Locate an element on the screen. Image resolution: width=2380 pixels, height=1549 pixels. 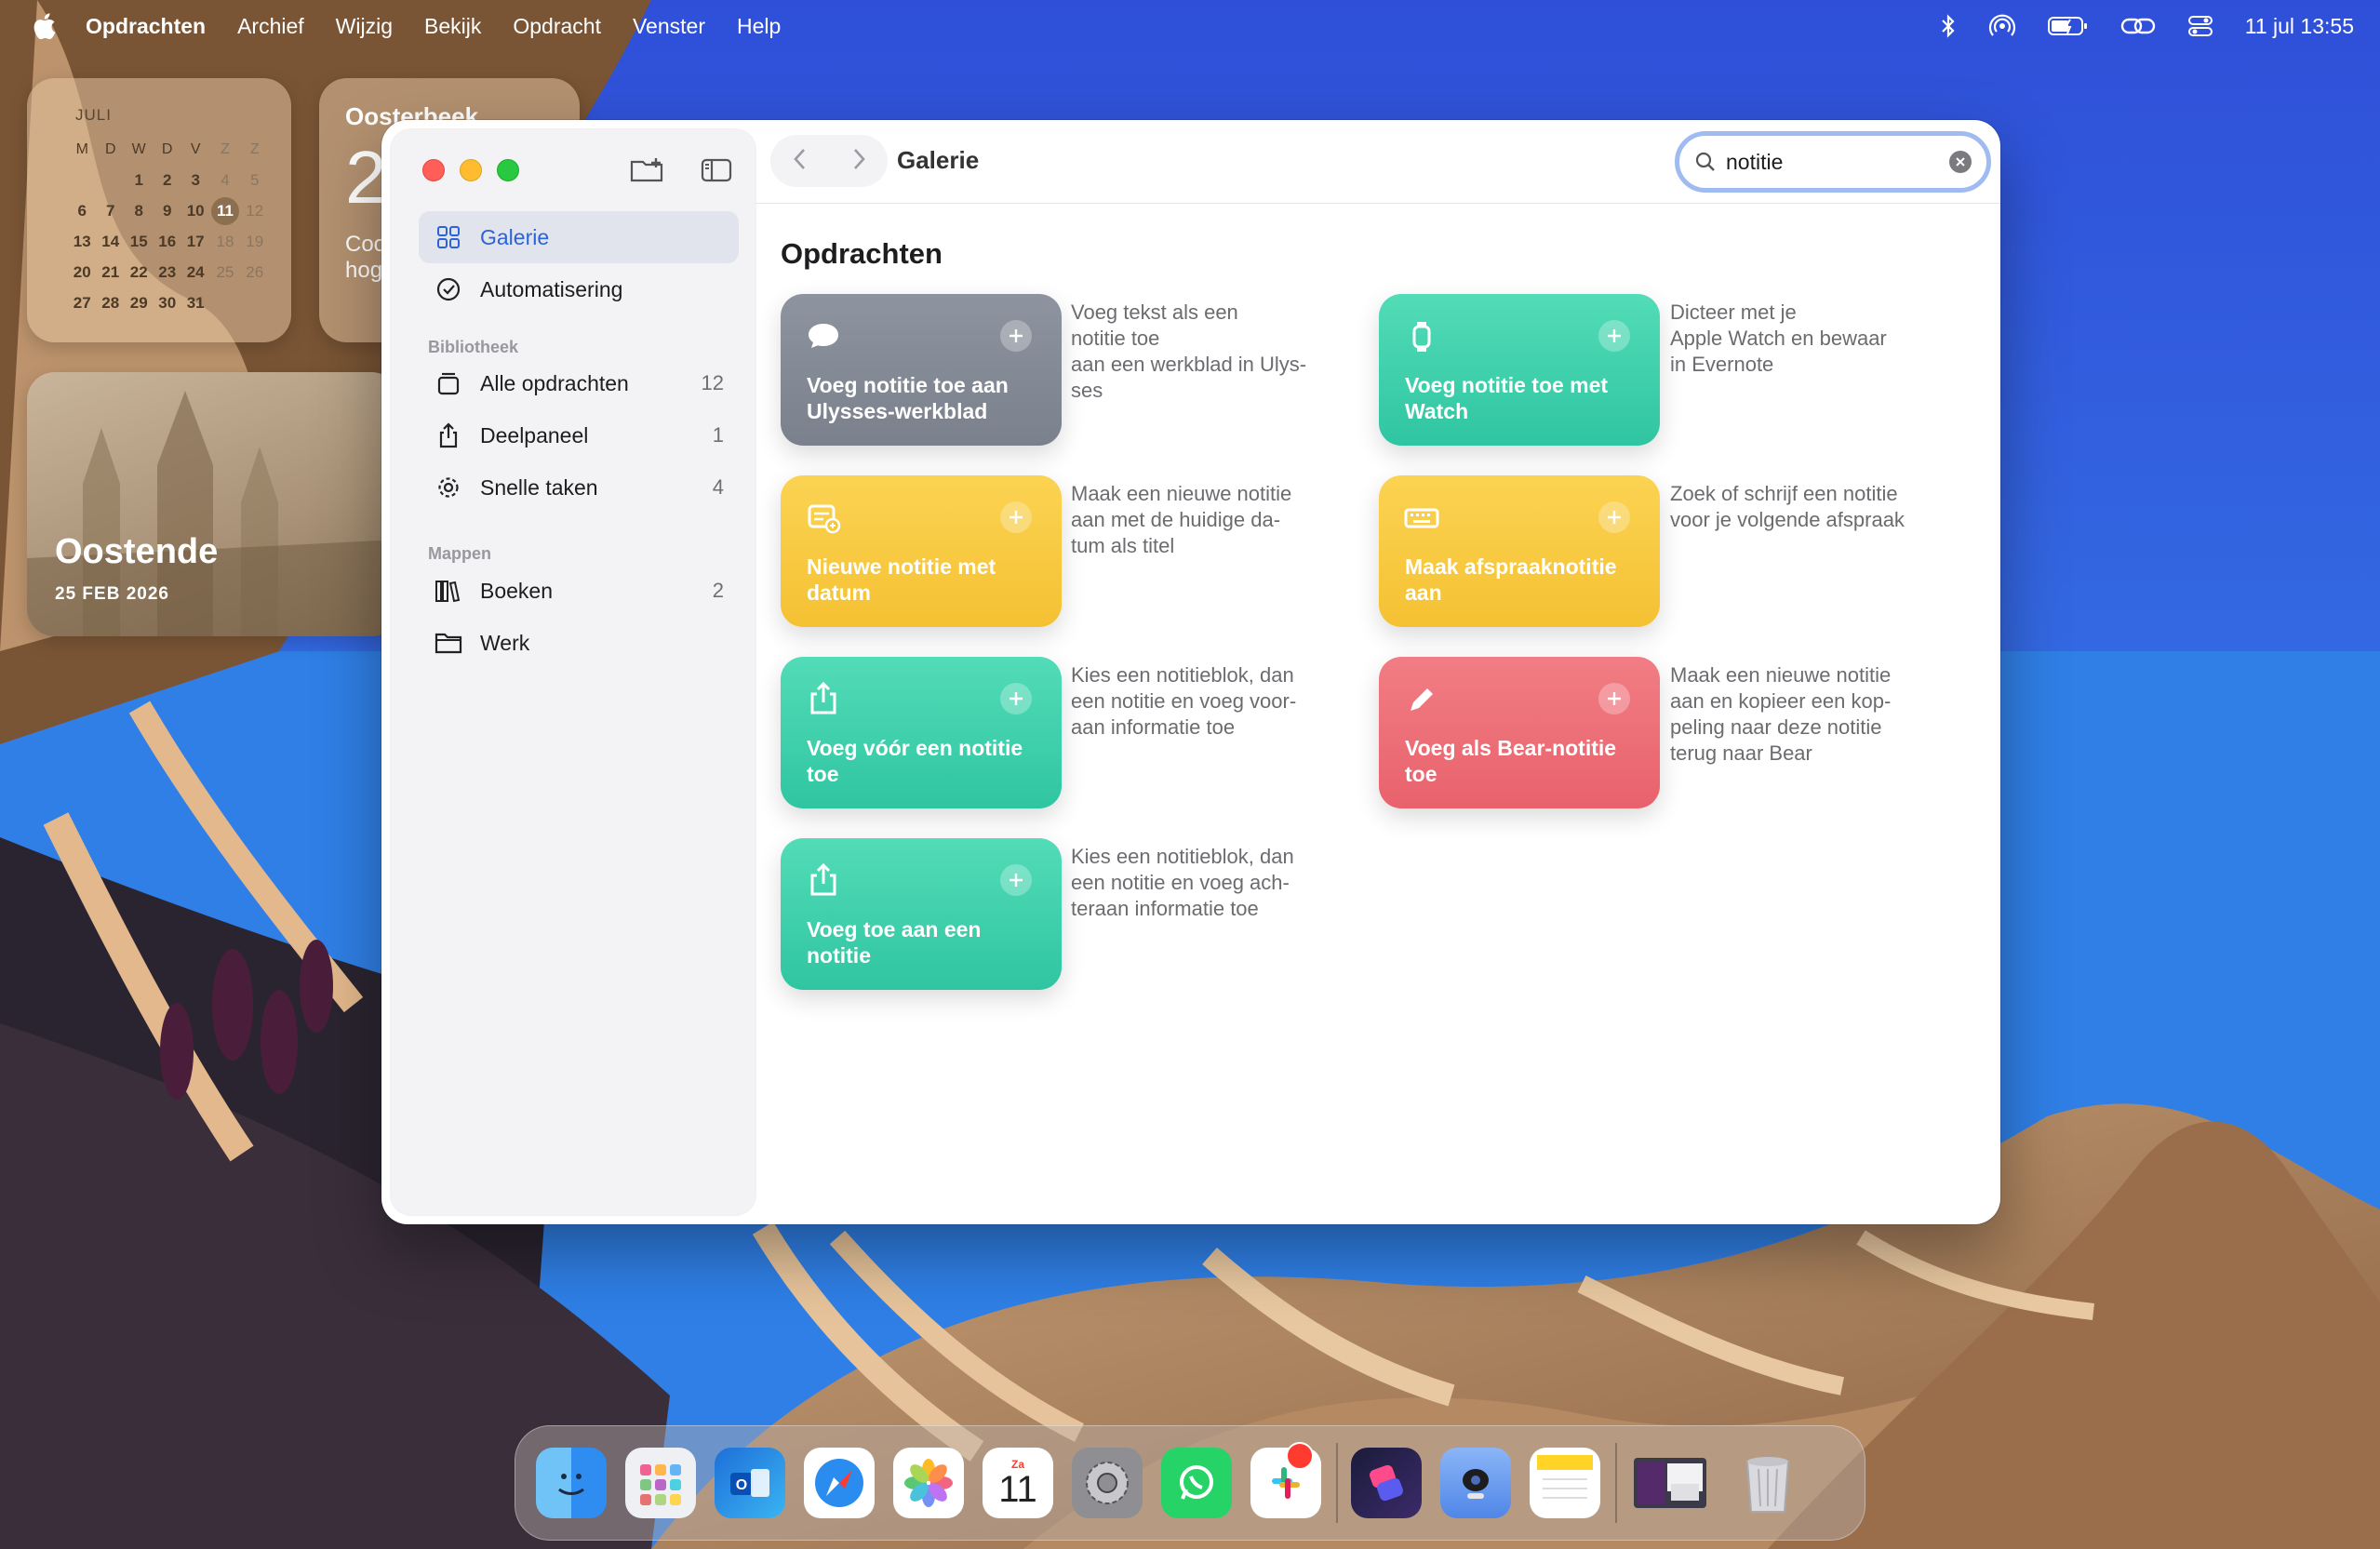
battery-icon is located at coordinates (2068, 26).